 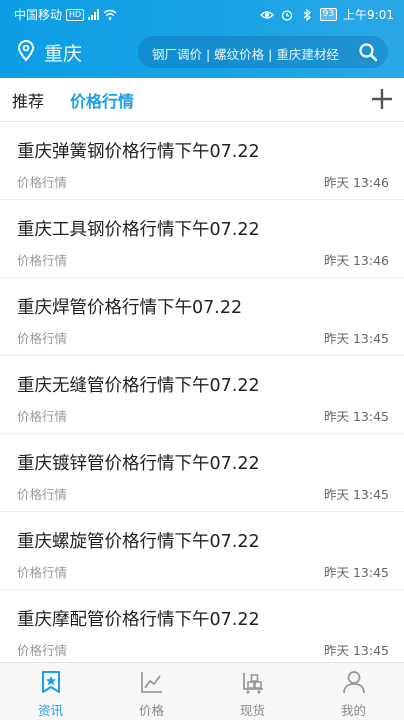 I want to click on tab-price-market: 价格行情, so click(x=102, y=100).